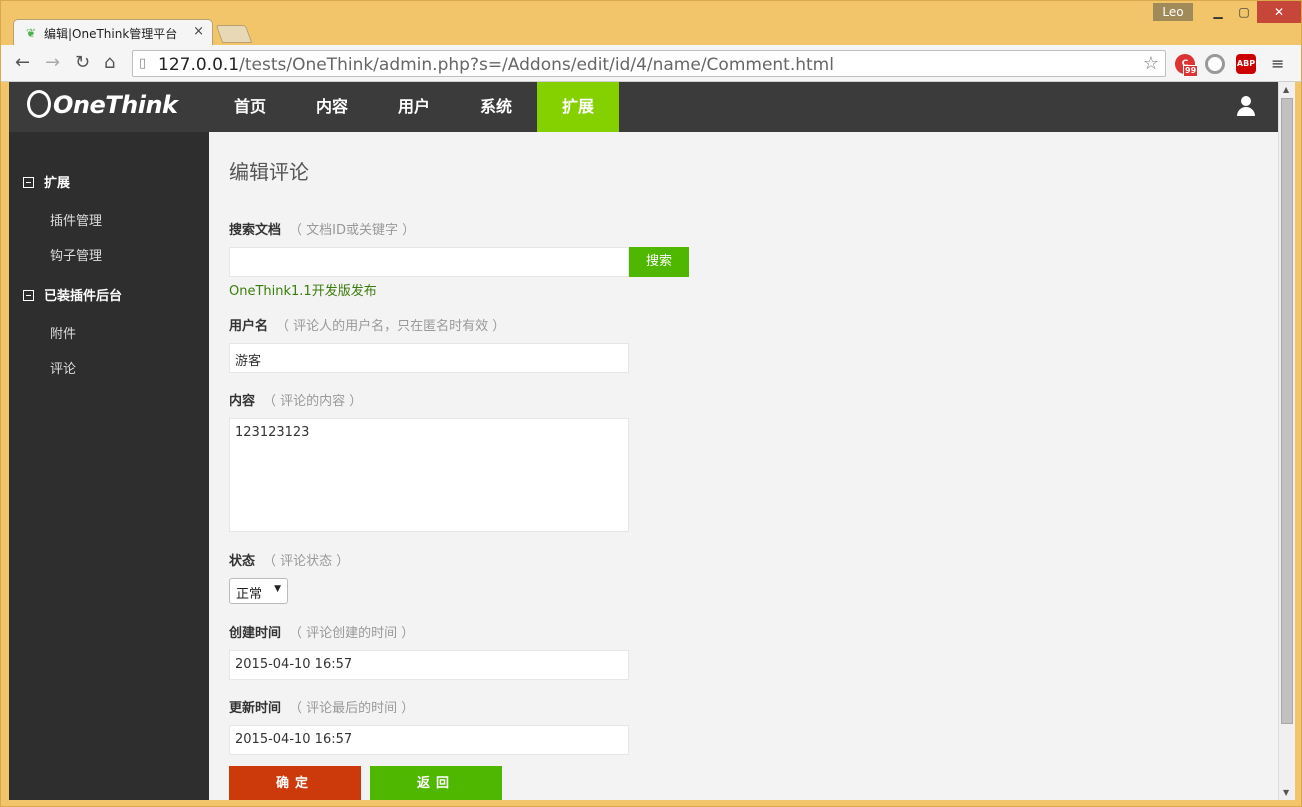  What do you see at coordinates (249, 594) in the screenshot?
I see `status-select-value: 正常` at bounding box center [249, 594].